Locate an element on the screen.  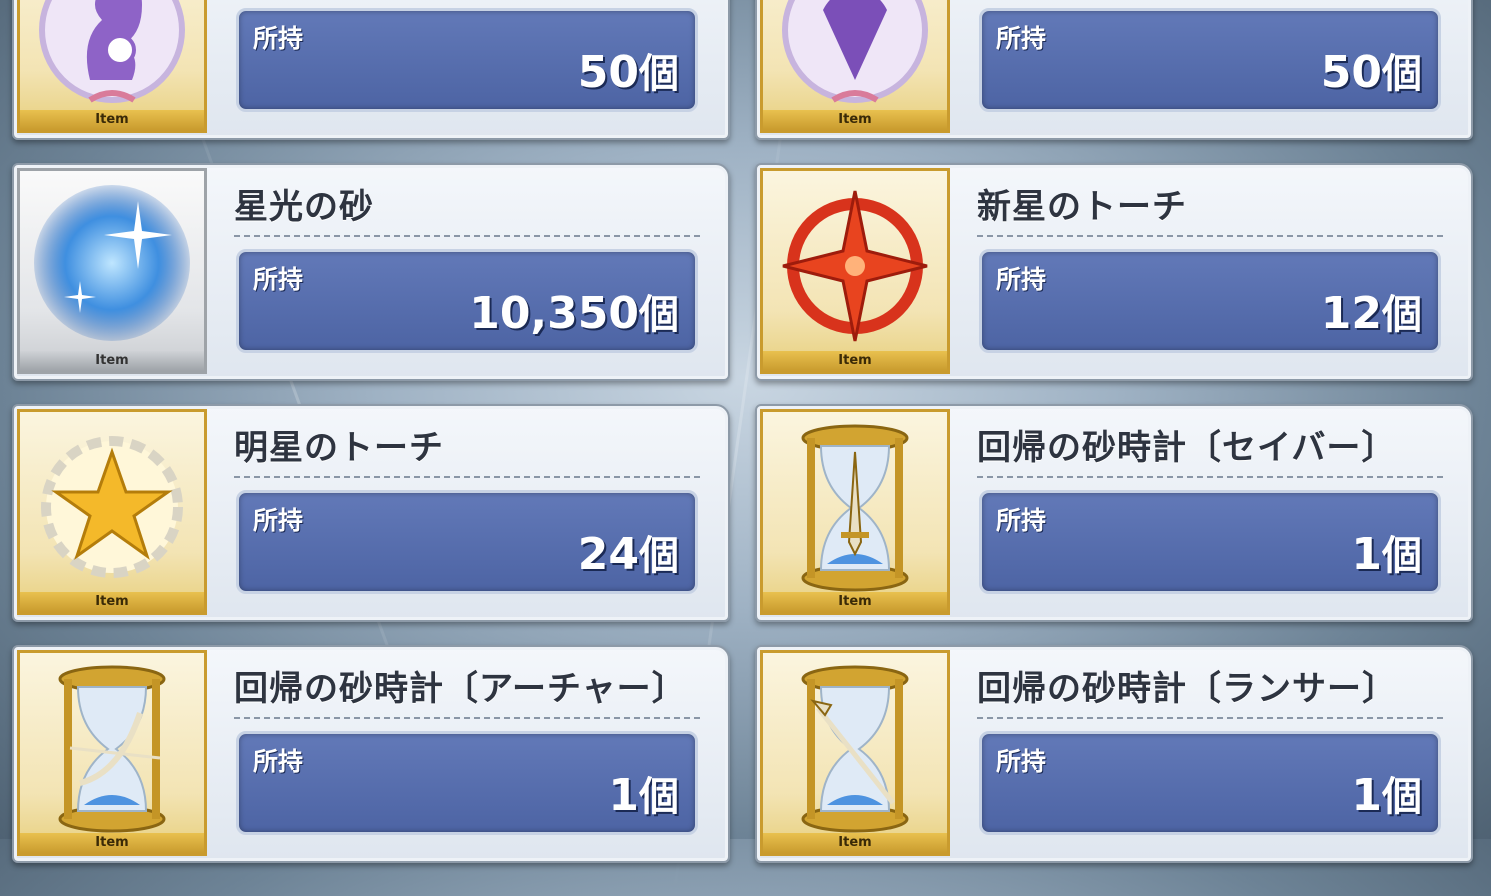
hourglass-spear-icon is located at coordinates (855, 749).